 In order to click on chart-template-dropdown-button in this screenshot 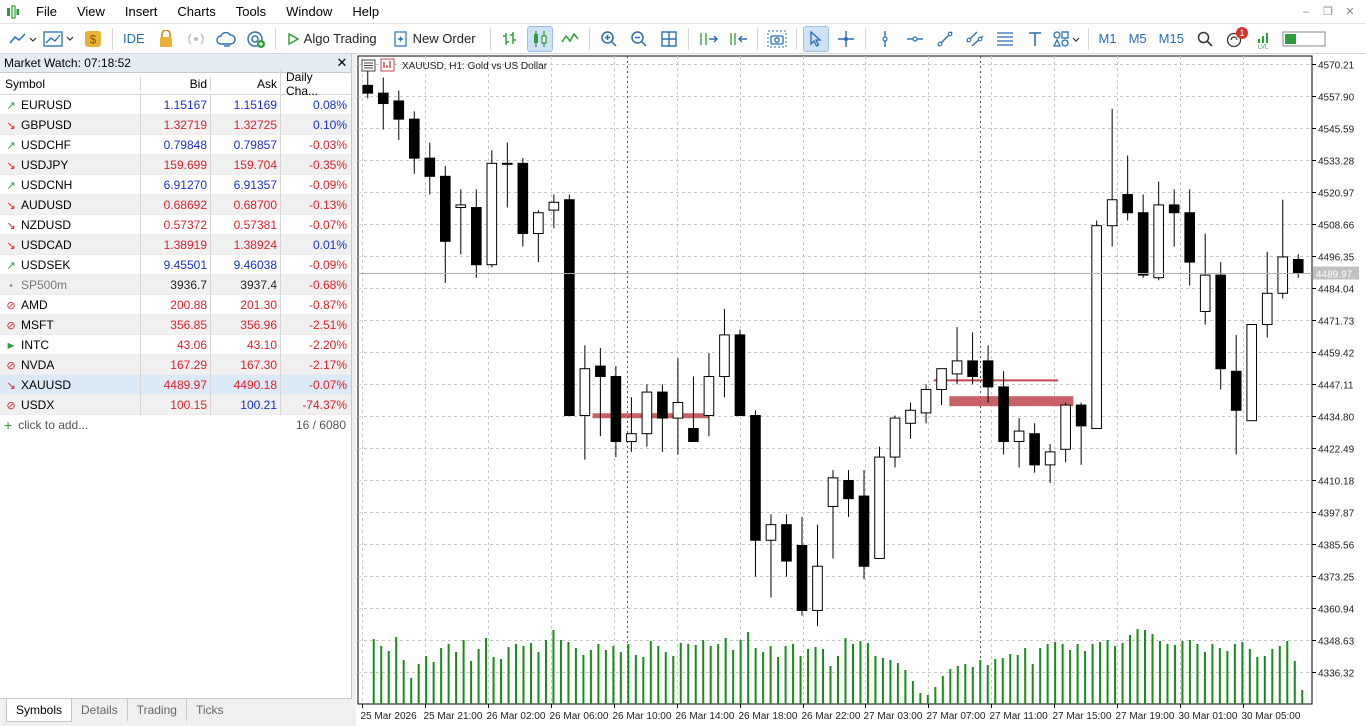, I will do `click(59, 39)`.